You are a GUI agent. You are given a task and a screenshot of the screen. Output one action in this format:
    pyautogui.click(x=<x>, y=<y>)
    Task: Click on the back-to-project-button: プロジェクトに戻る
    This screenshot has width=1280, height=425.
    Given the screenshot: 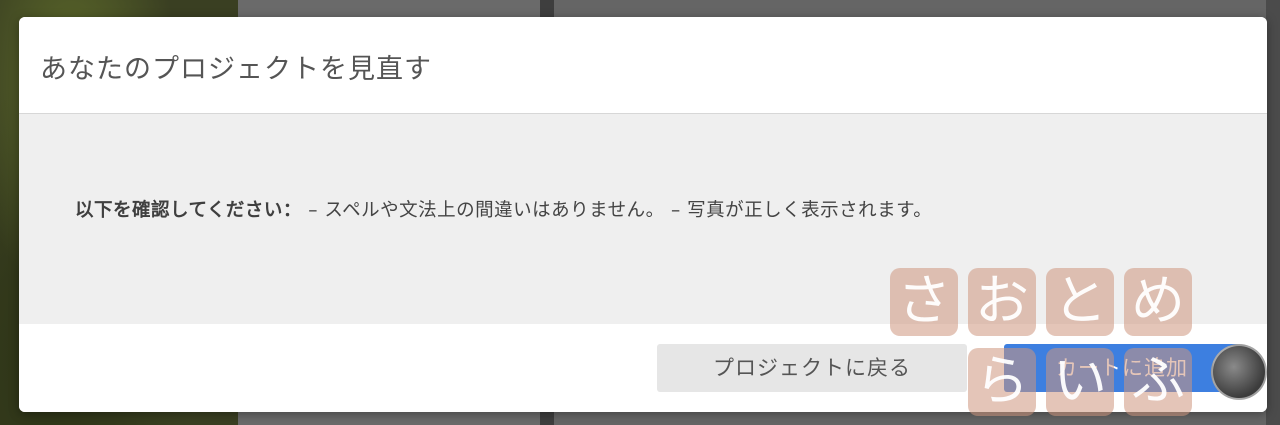 What is the action you would take?
    pyautogui.click(x=812, y=368)
    